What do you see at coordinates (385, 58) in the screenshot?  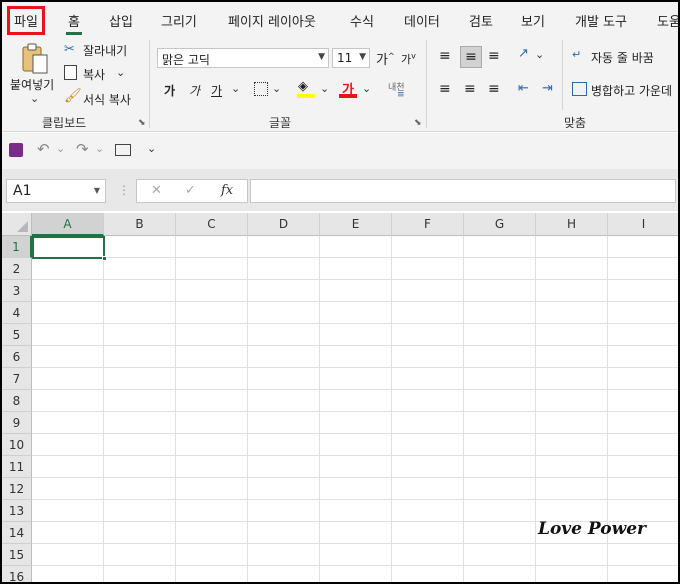 I see `grow-font-button: 가^` at bounding box center [385, 58].